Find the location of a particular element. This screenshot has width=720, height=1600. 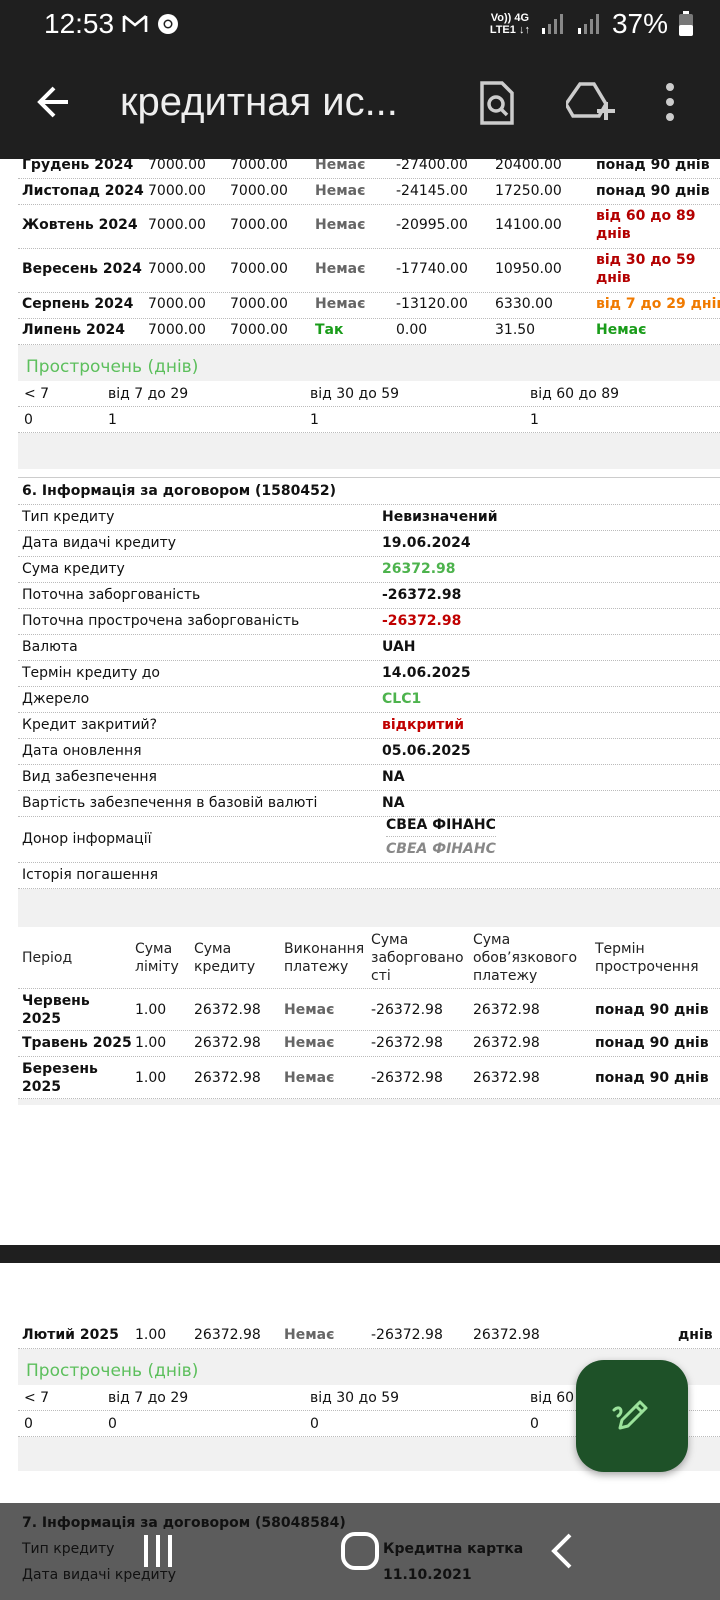

field-value: 05.06.2025 is located at coordinates (426, 751).